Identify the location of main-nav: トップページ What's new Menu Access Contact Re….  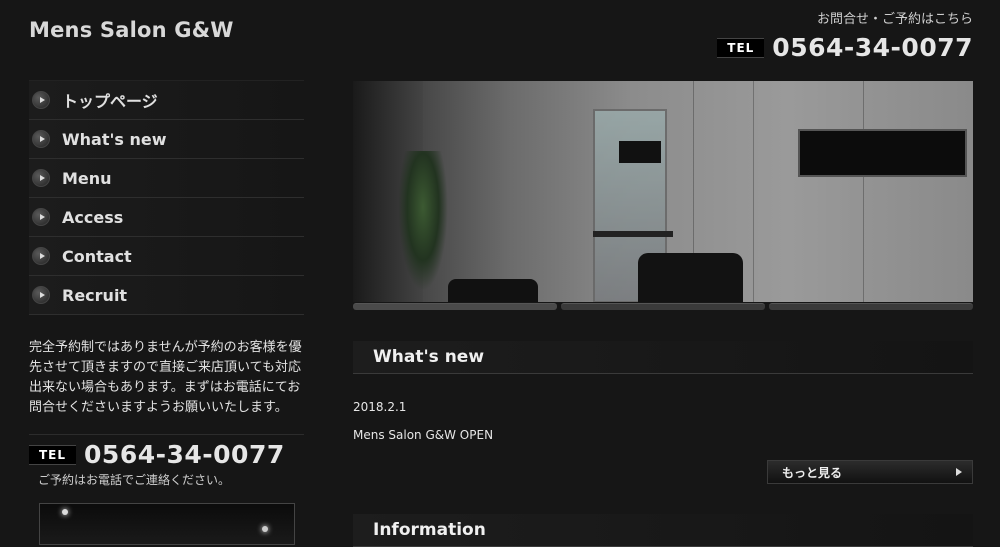
(166, 197).